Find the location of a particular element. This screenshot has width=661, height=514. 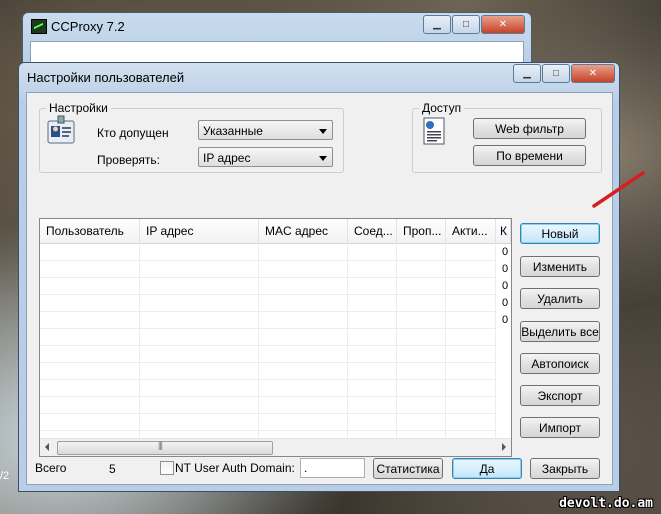

edge-fragment-text: /2 is located at coordinates (5, 476).